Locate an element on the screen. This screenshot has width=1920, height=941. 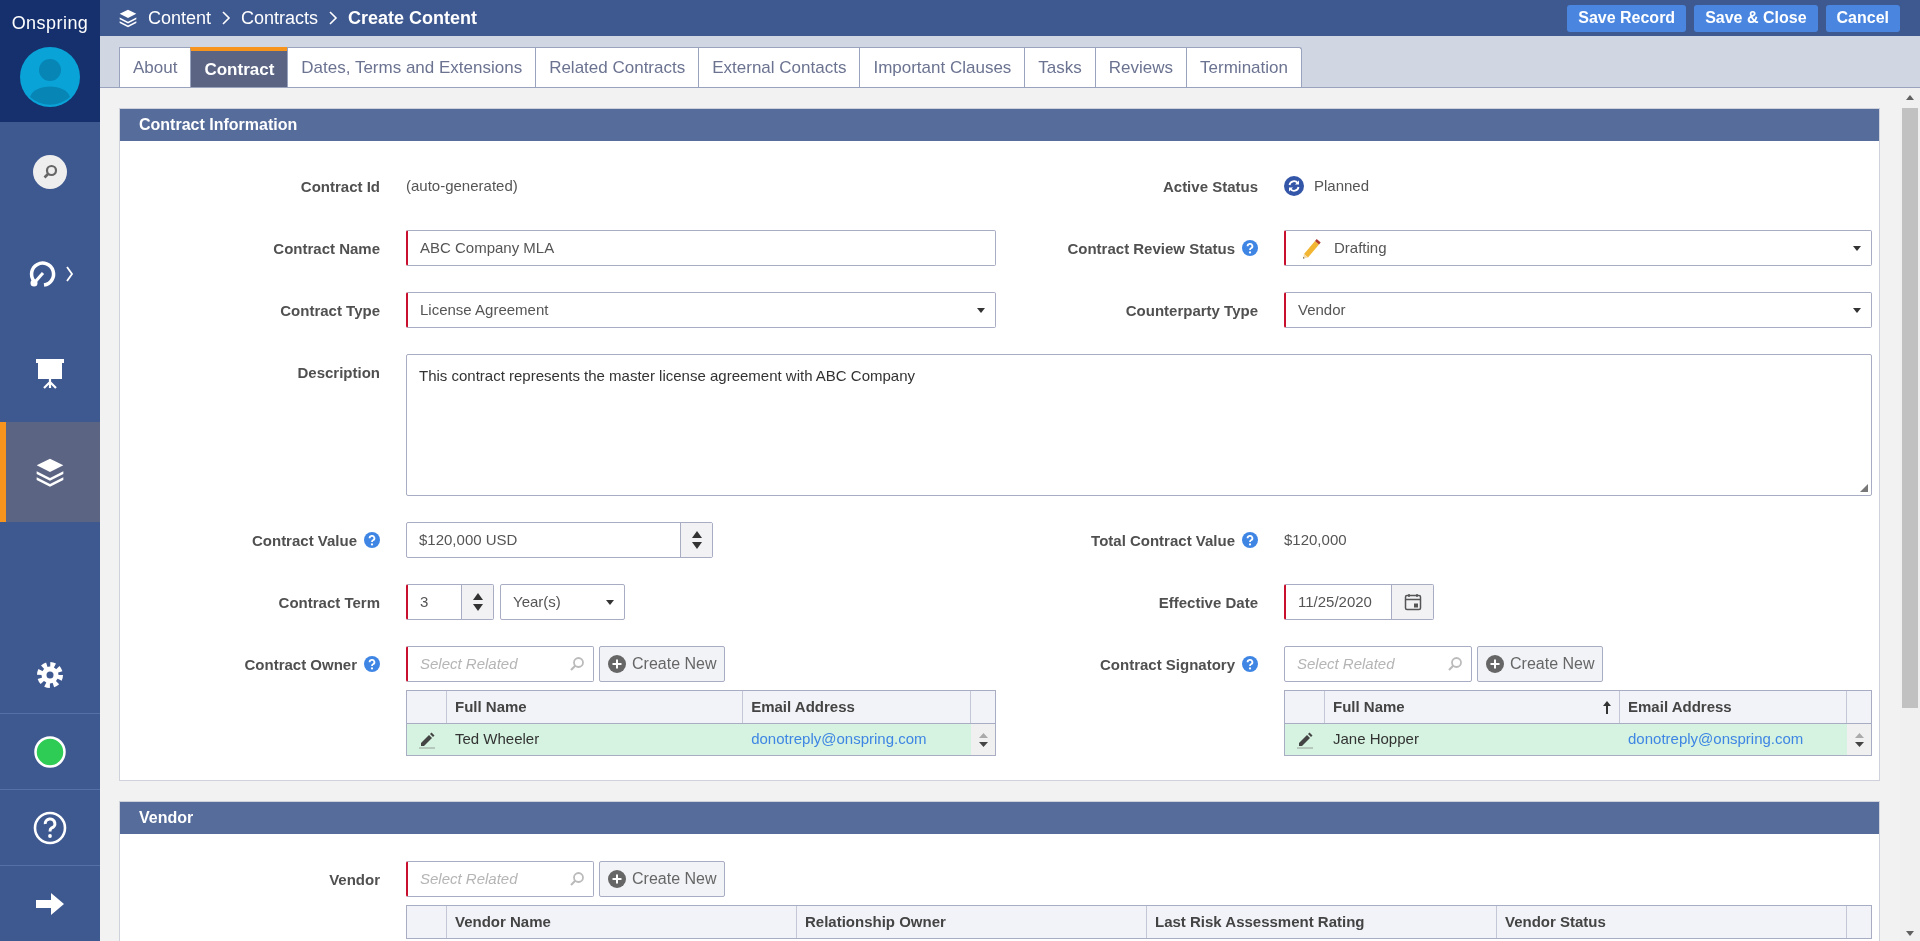
field-value: $120,000 is located at coordinates (1315, 539).